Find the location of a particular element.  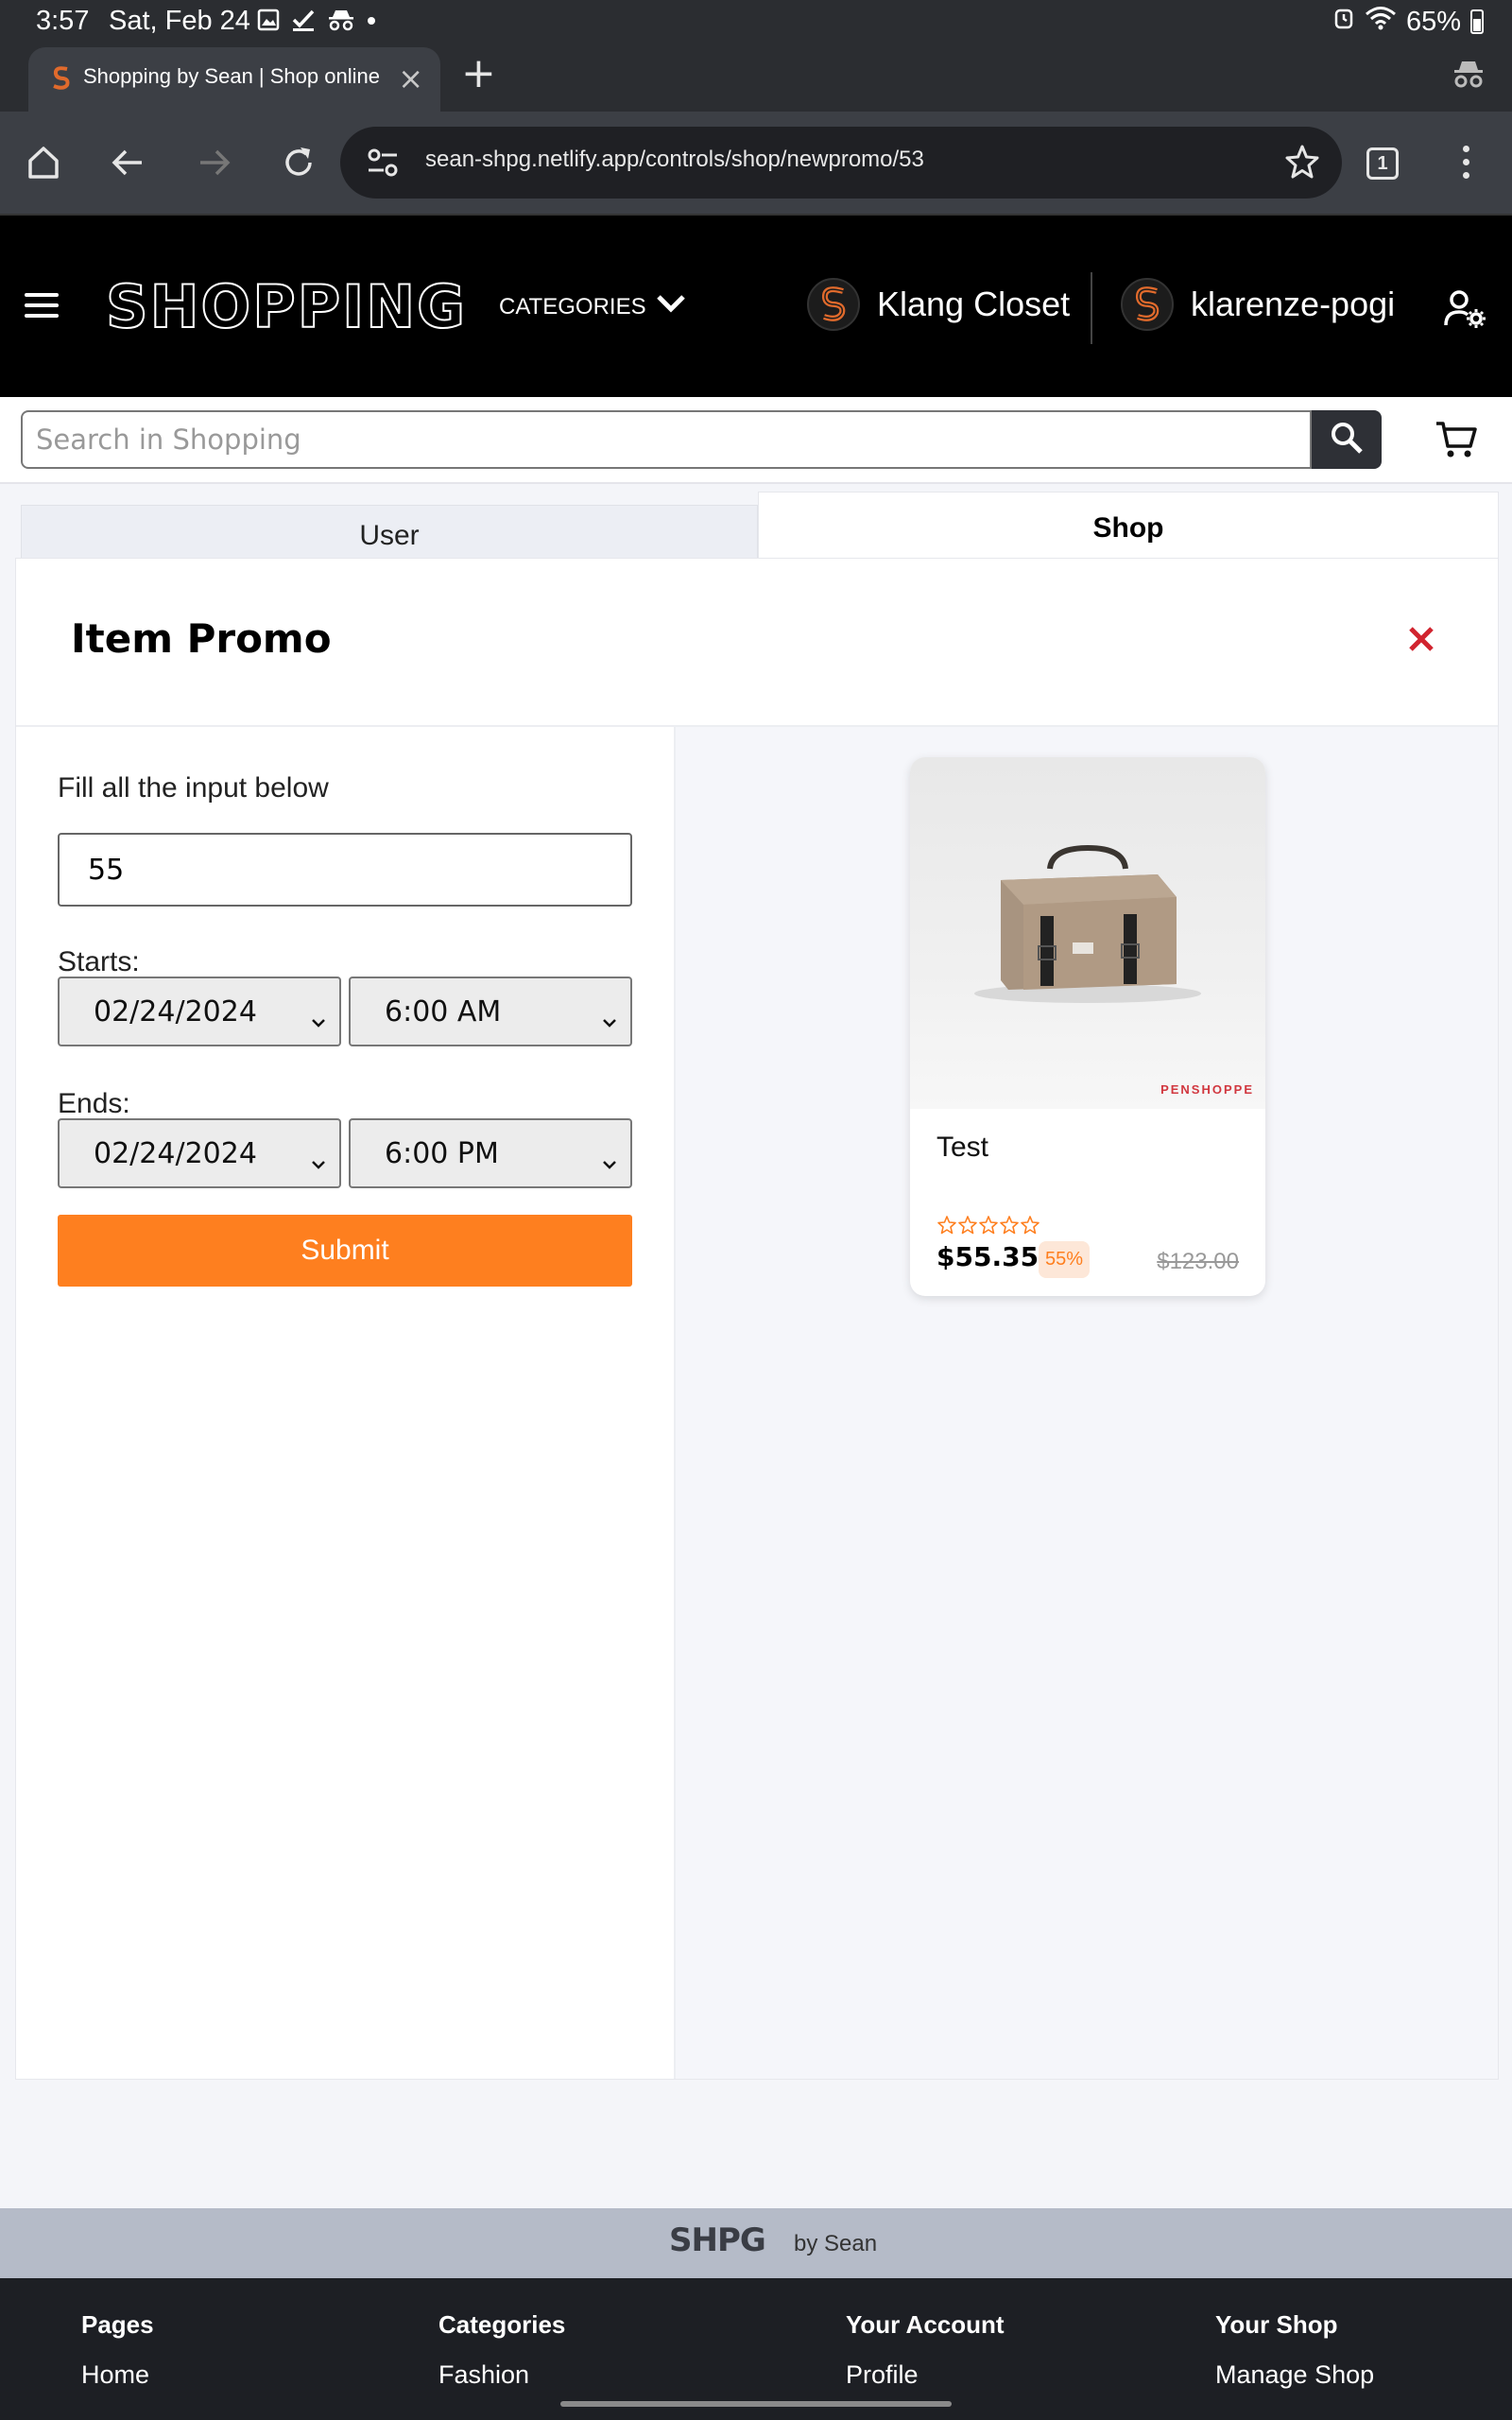

footer-link-fashion: Fashion is located at coordinates (501, 2375).